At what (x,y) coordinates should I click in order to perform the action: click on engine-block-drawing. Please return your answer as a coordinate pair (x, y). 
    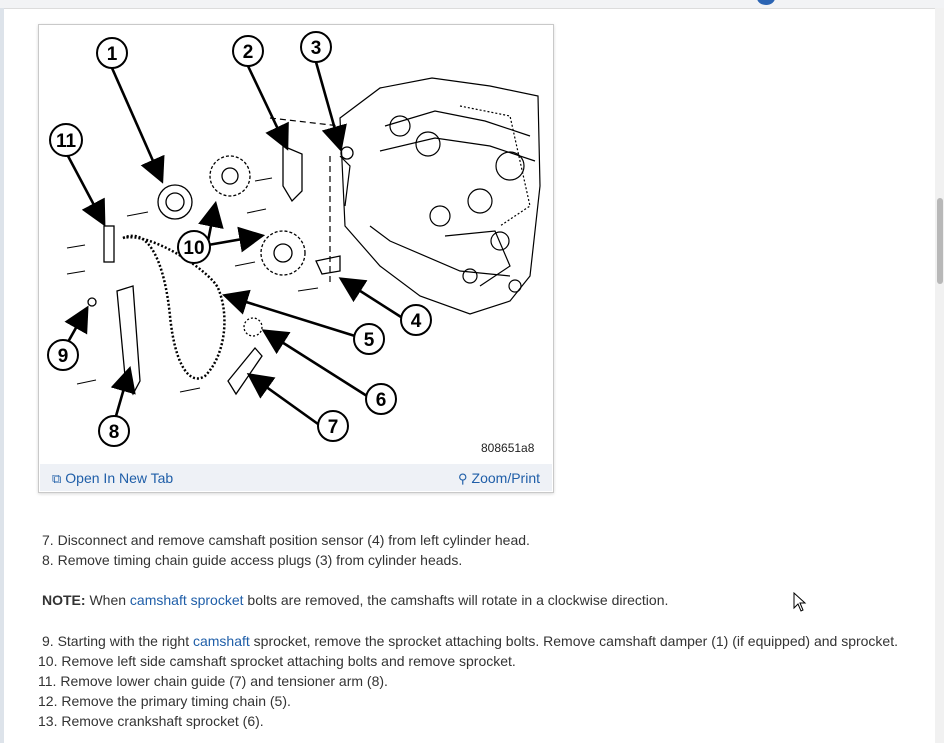
    Looking at the image, I should click on (405, 196).